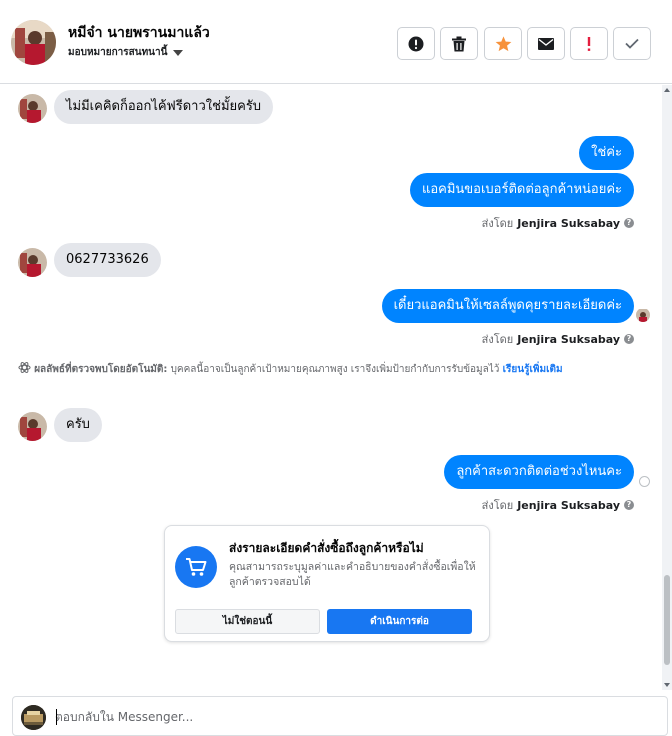 The image size is (672, 736). Describe the element at coordinates (139, 33) in the screenshot. I see `contact-name: หมีจ๋า นายพรานมาแล้ว` at that location.